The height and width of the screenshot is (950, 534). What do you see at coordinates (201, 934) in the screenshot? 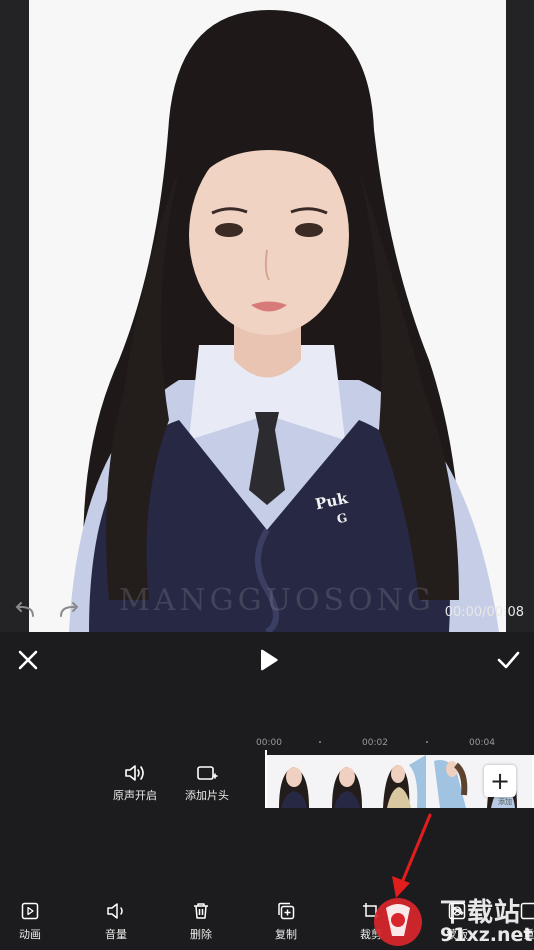
I see `tool-label: 删除` at bounding box center [201, 934].